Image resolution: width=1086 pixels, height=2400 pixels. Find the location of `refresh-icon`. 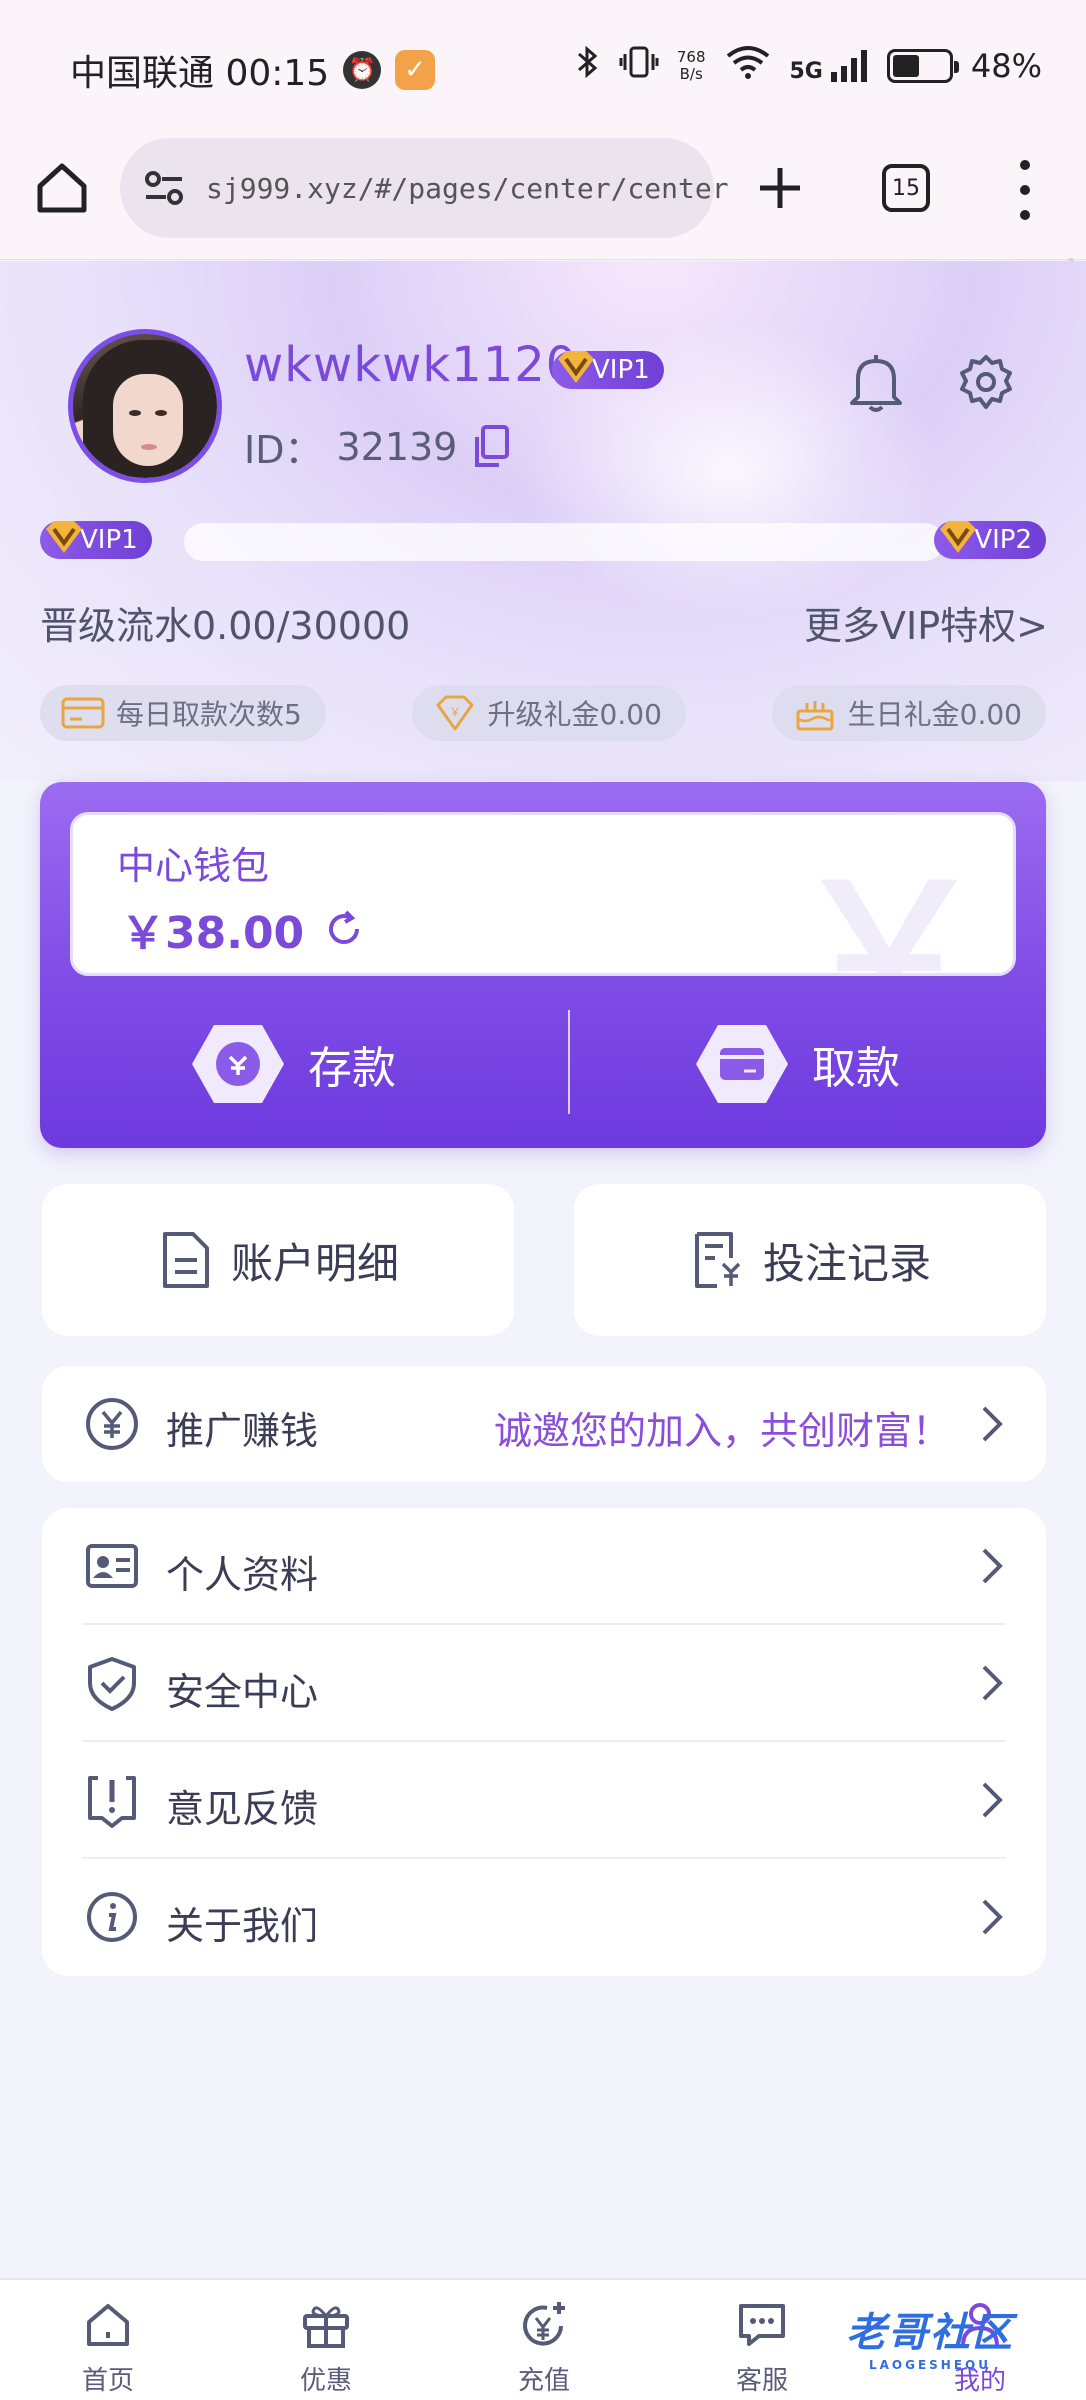

refresh-icon is located at coordinates (344, 929).